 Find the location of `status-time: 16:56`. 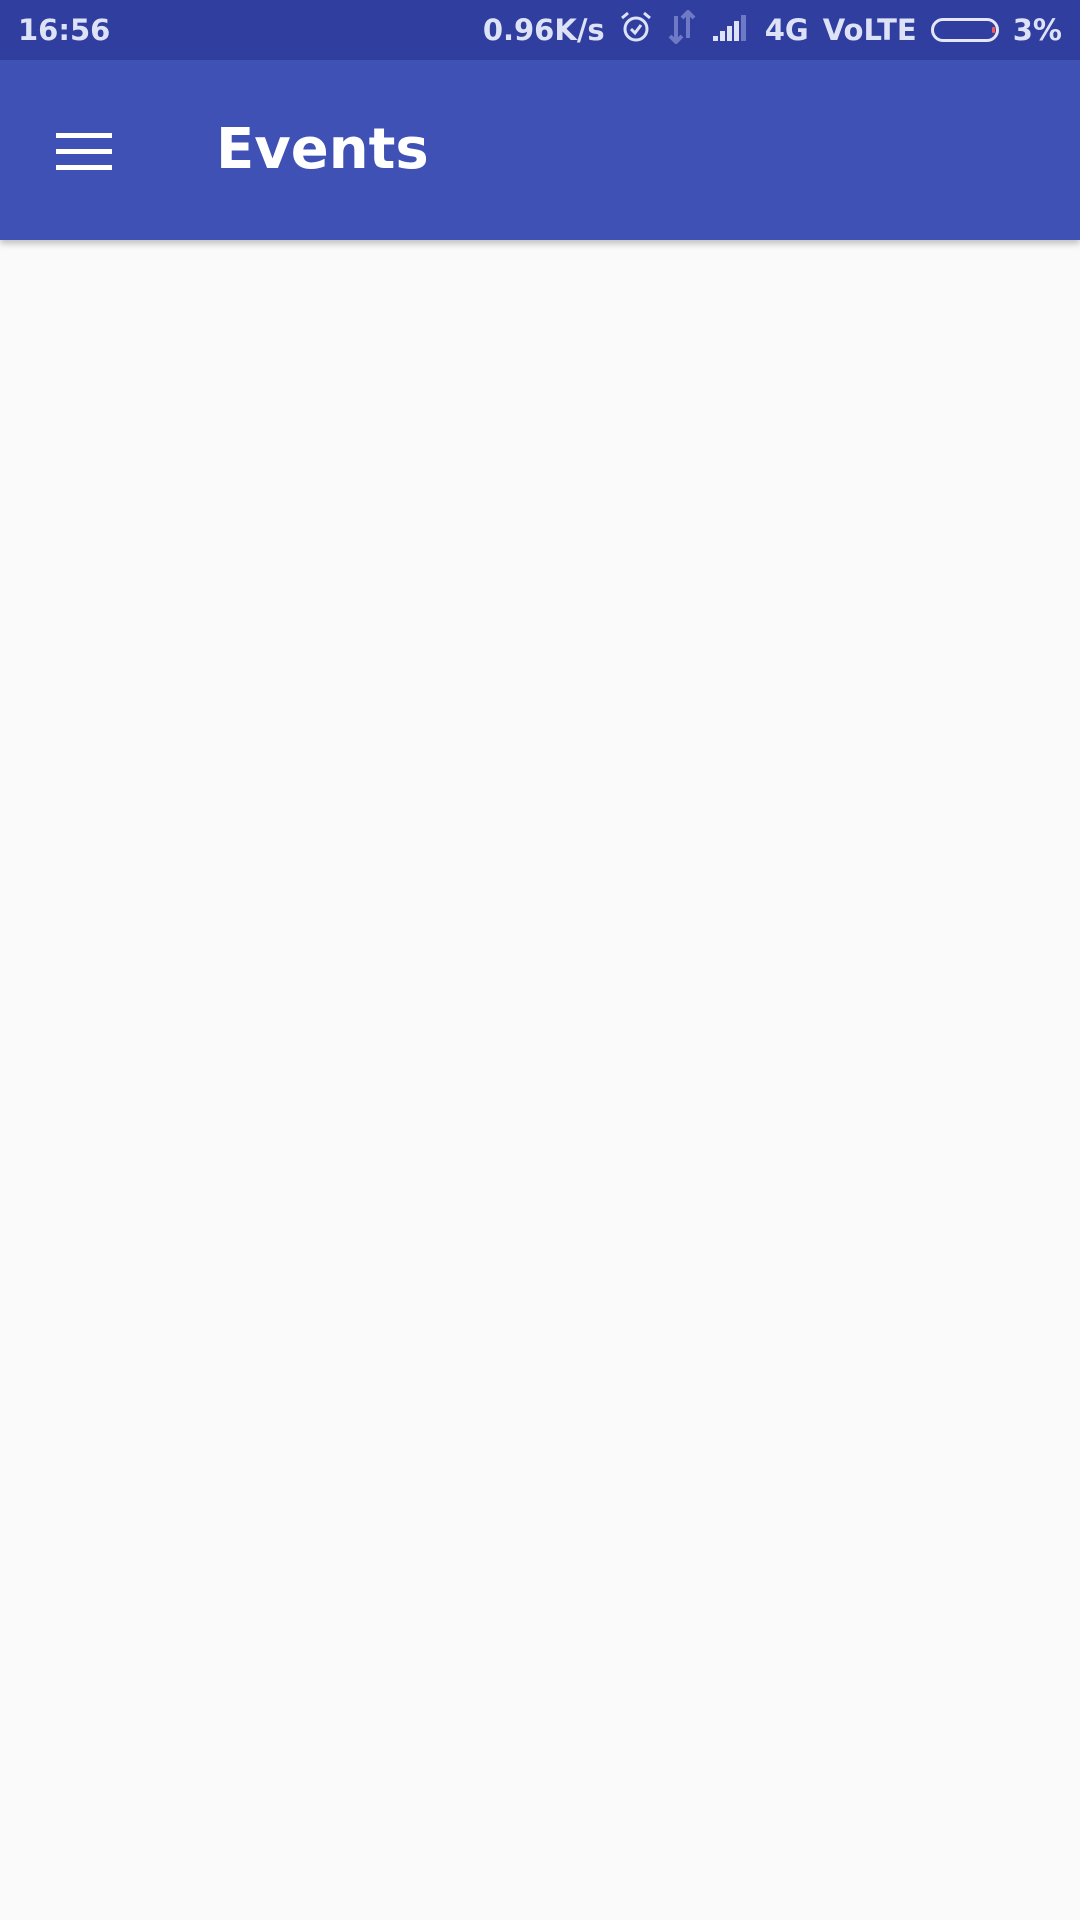

status-time: 16:56 is located at coordinates (64, 30).